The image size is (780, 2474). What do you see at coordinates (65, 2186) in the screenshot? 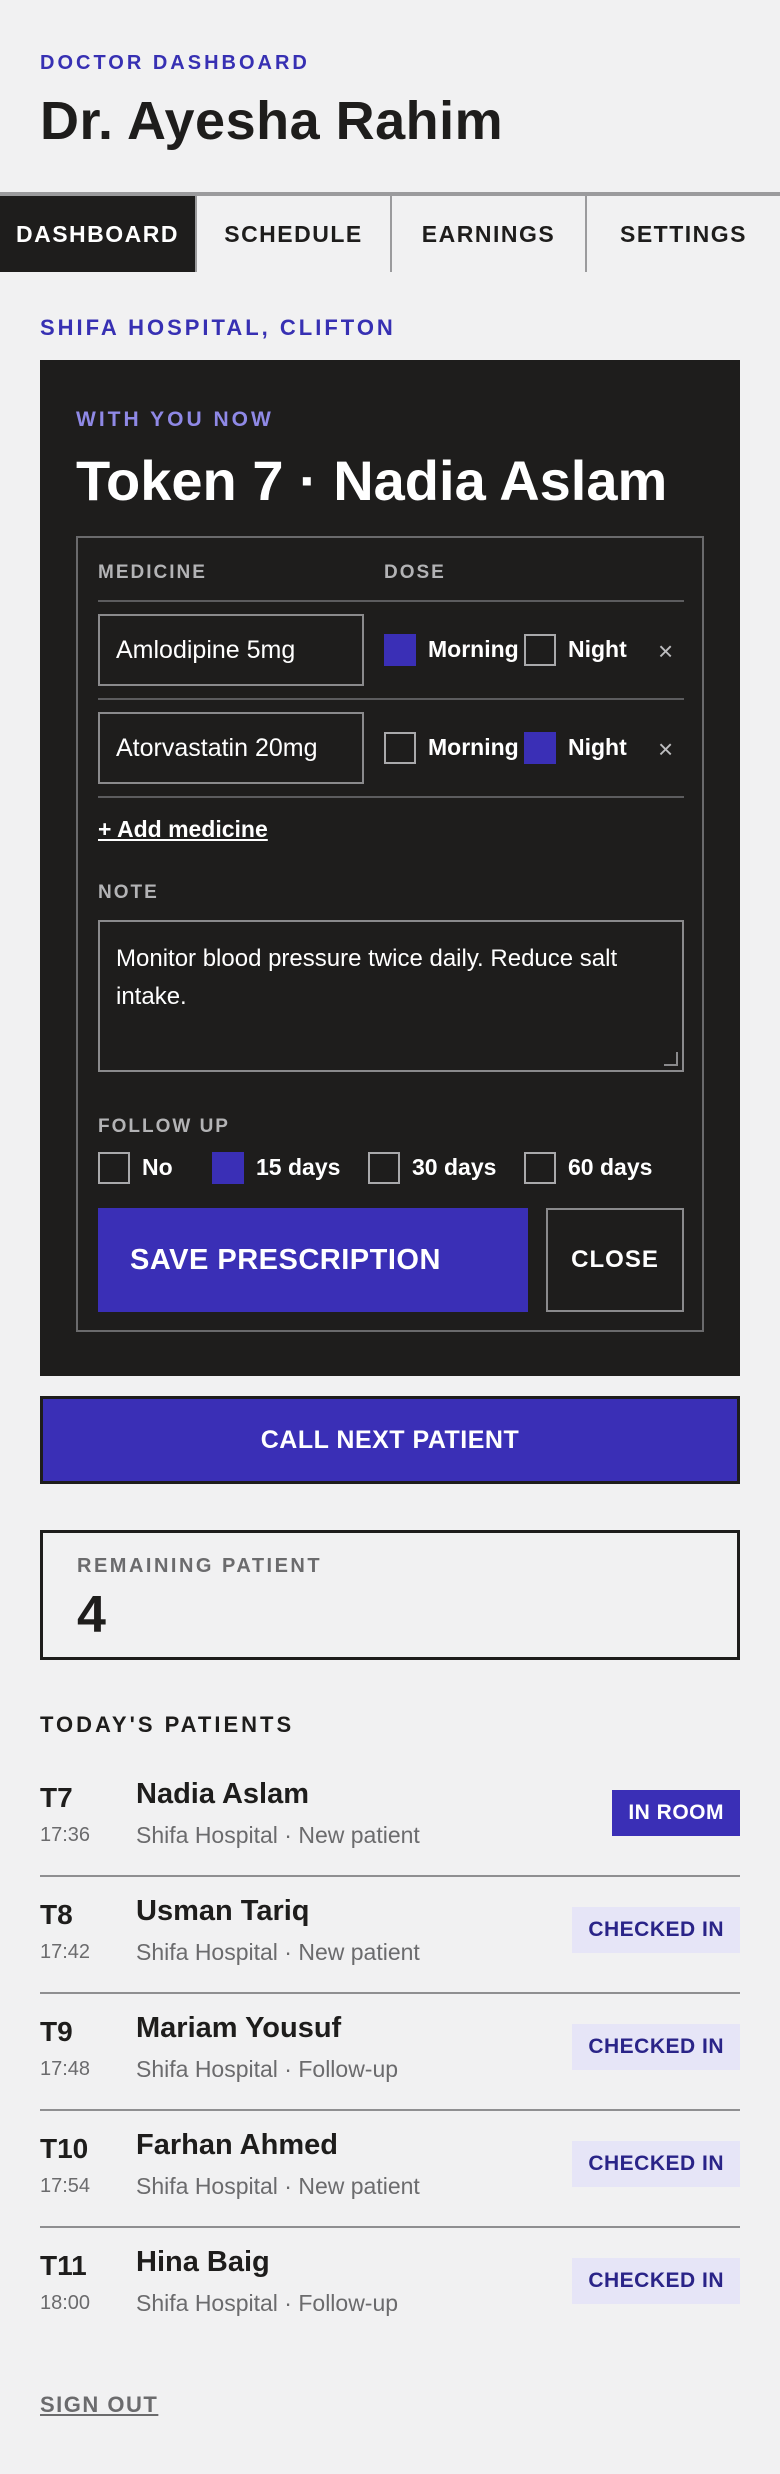
I see `patient-time: 17:54` at bounding box center [65, 2186].